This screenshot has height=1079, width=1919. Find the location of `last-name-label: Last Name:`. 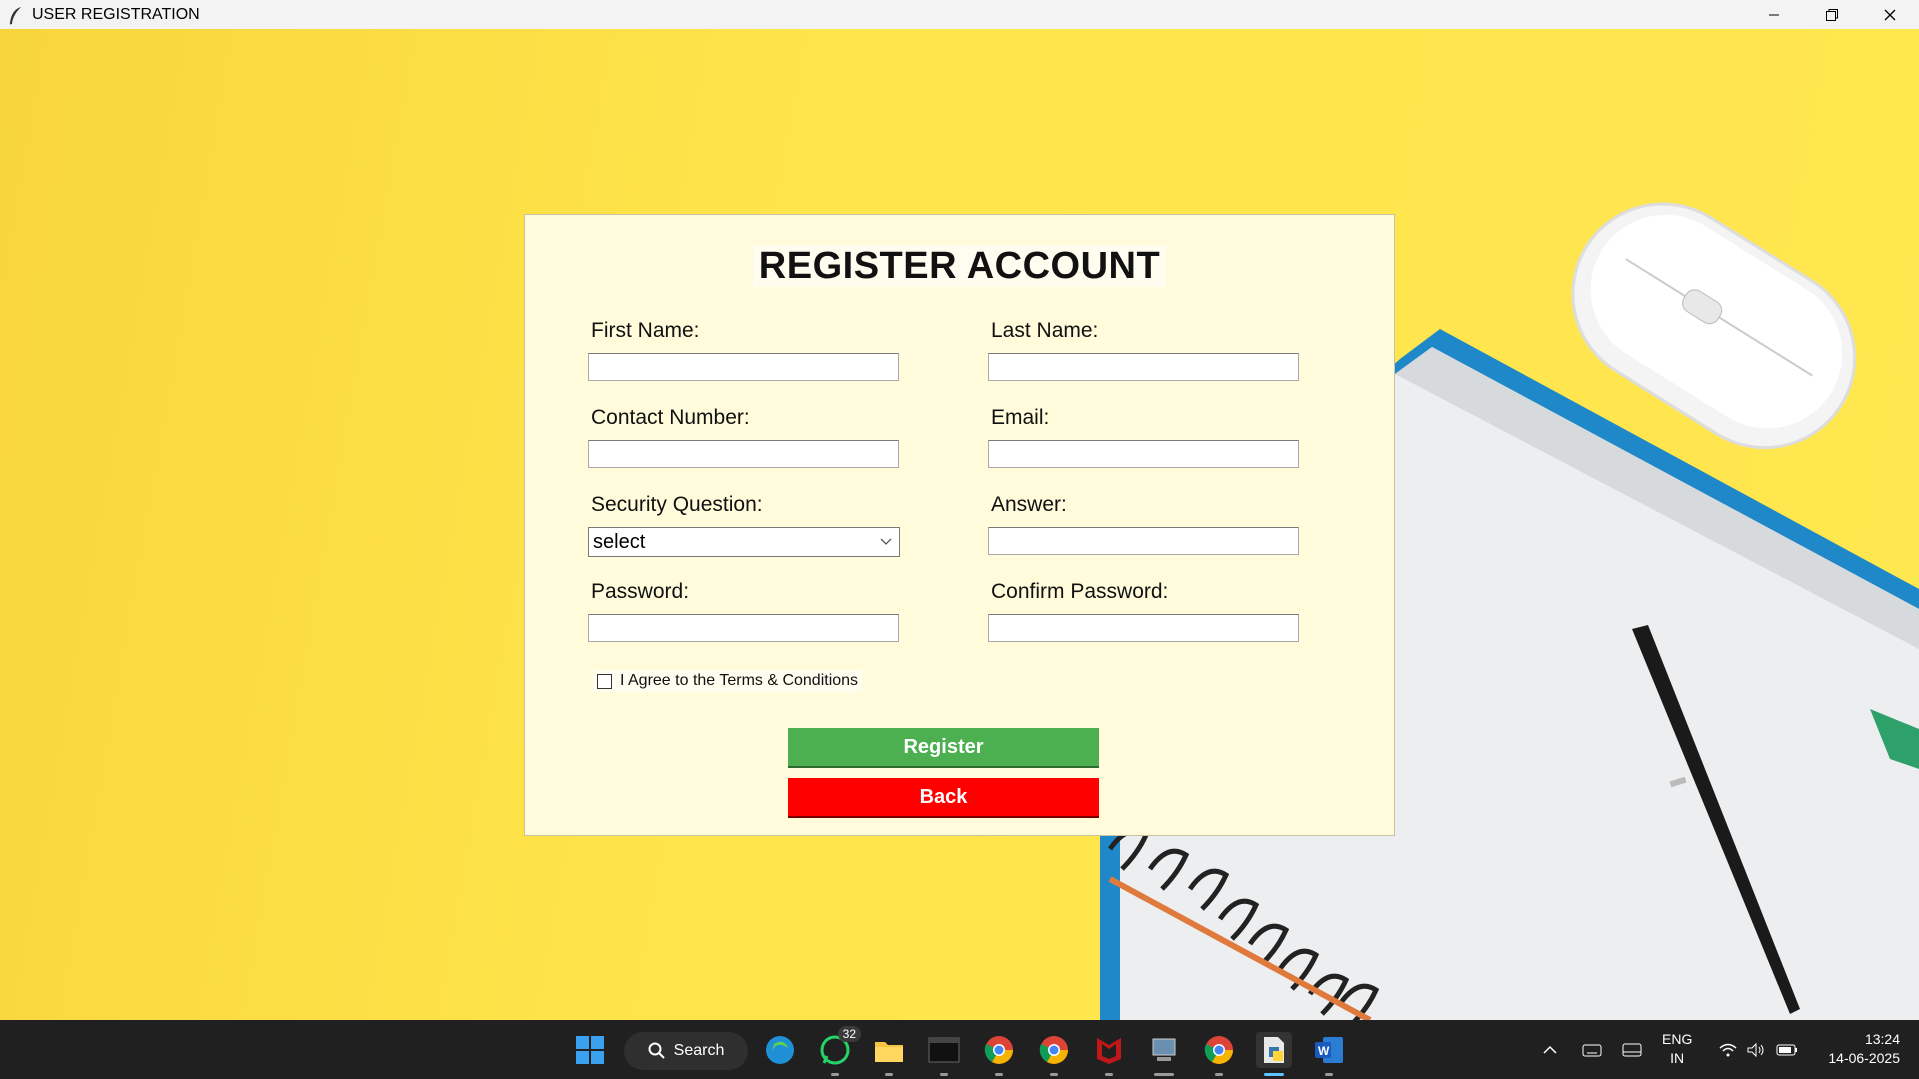

last-name-label: Last Name: is located at coordinates (1045, 330).